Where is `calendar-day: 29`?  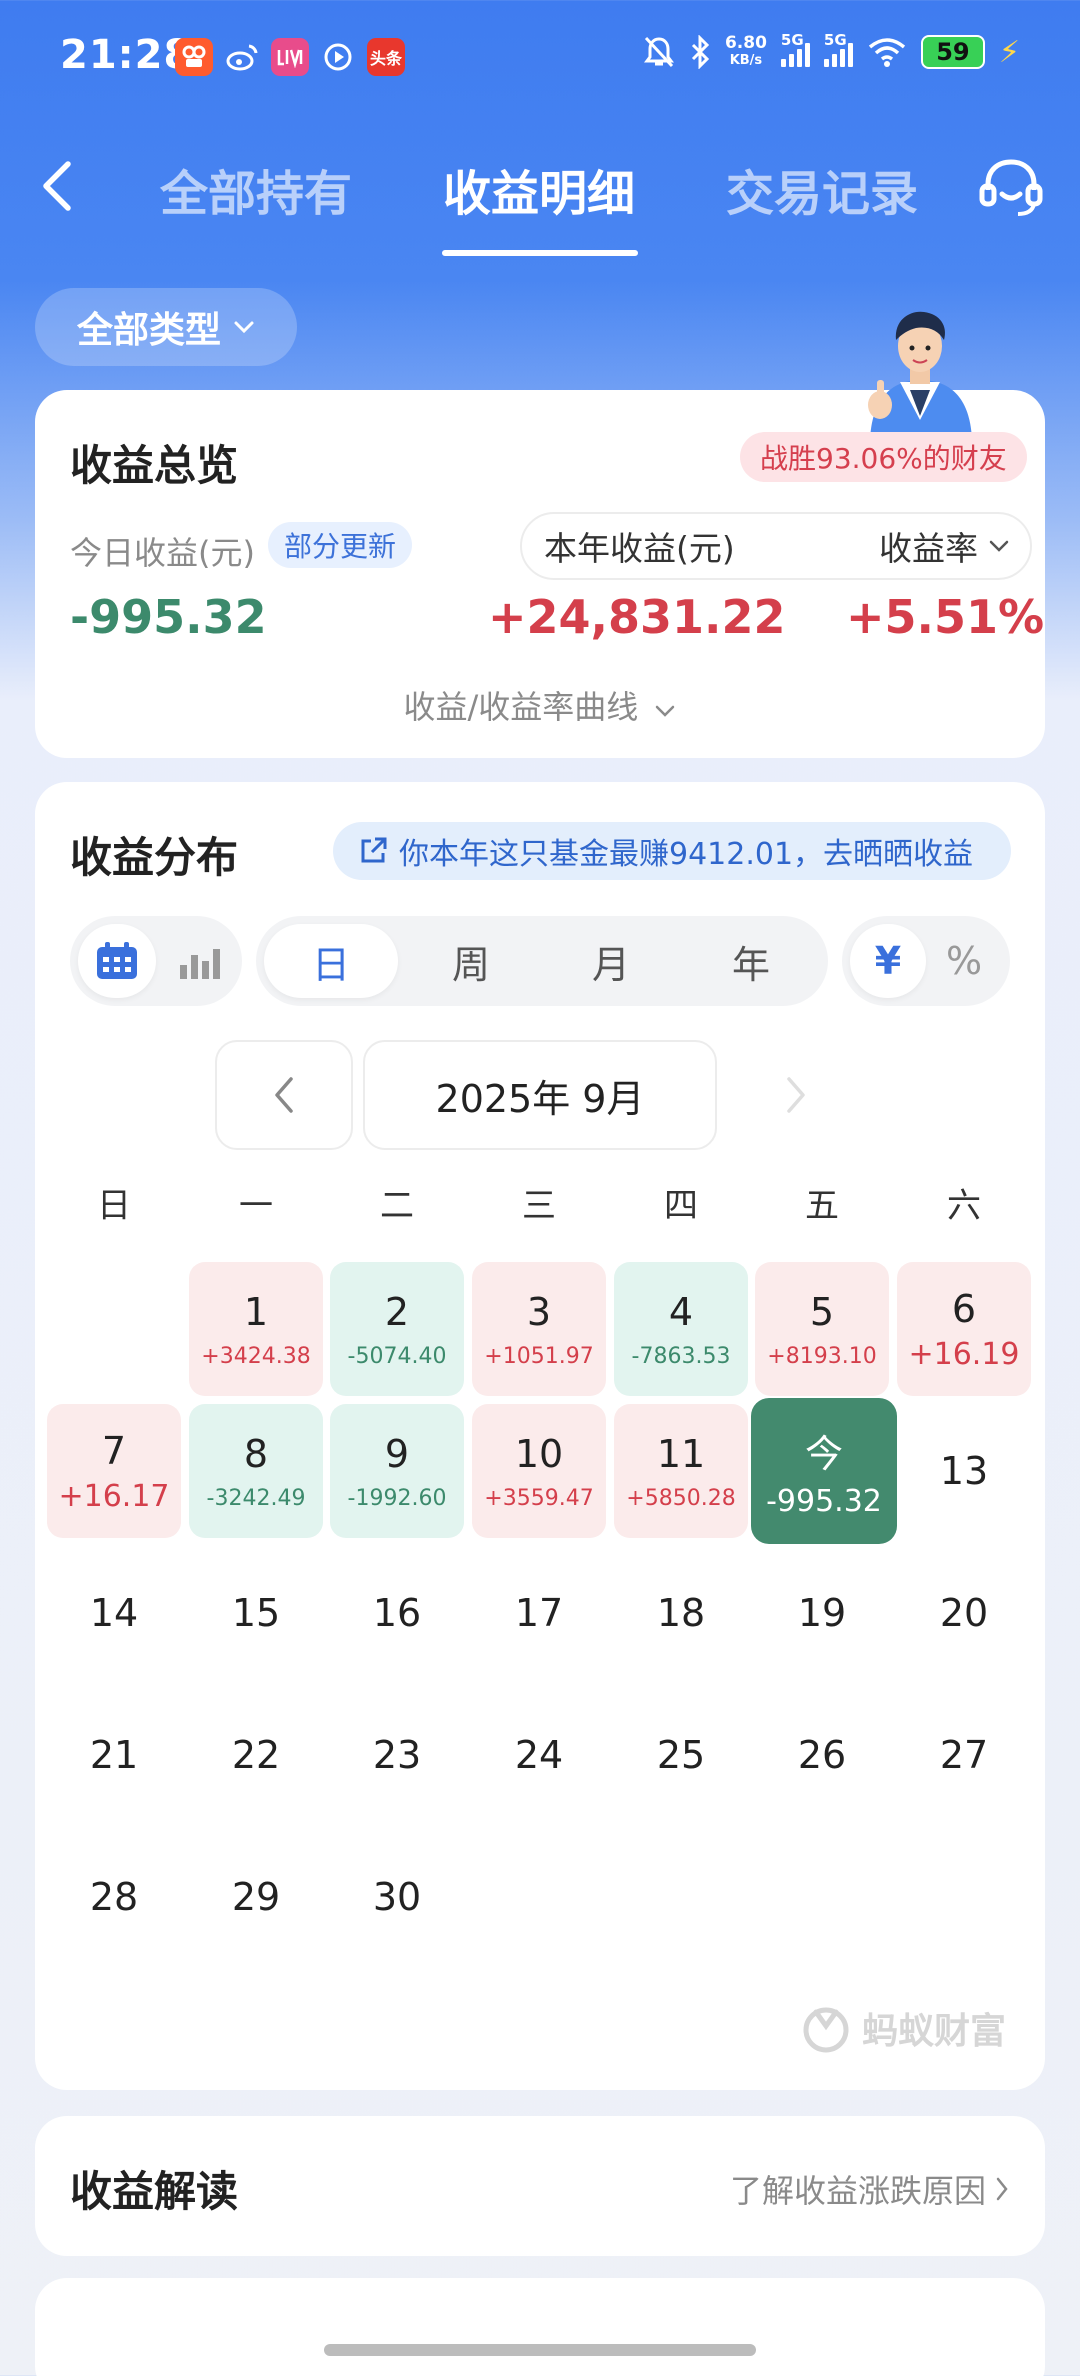
calendar-day: 29 is located at coordinates (256, 1897).